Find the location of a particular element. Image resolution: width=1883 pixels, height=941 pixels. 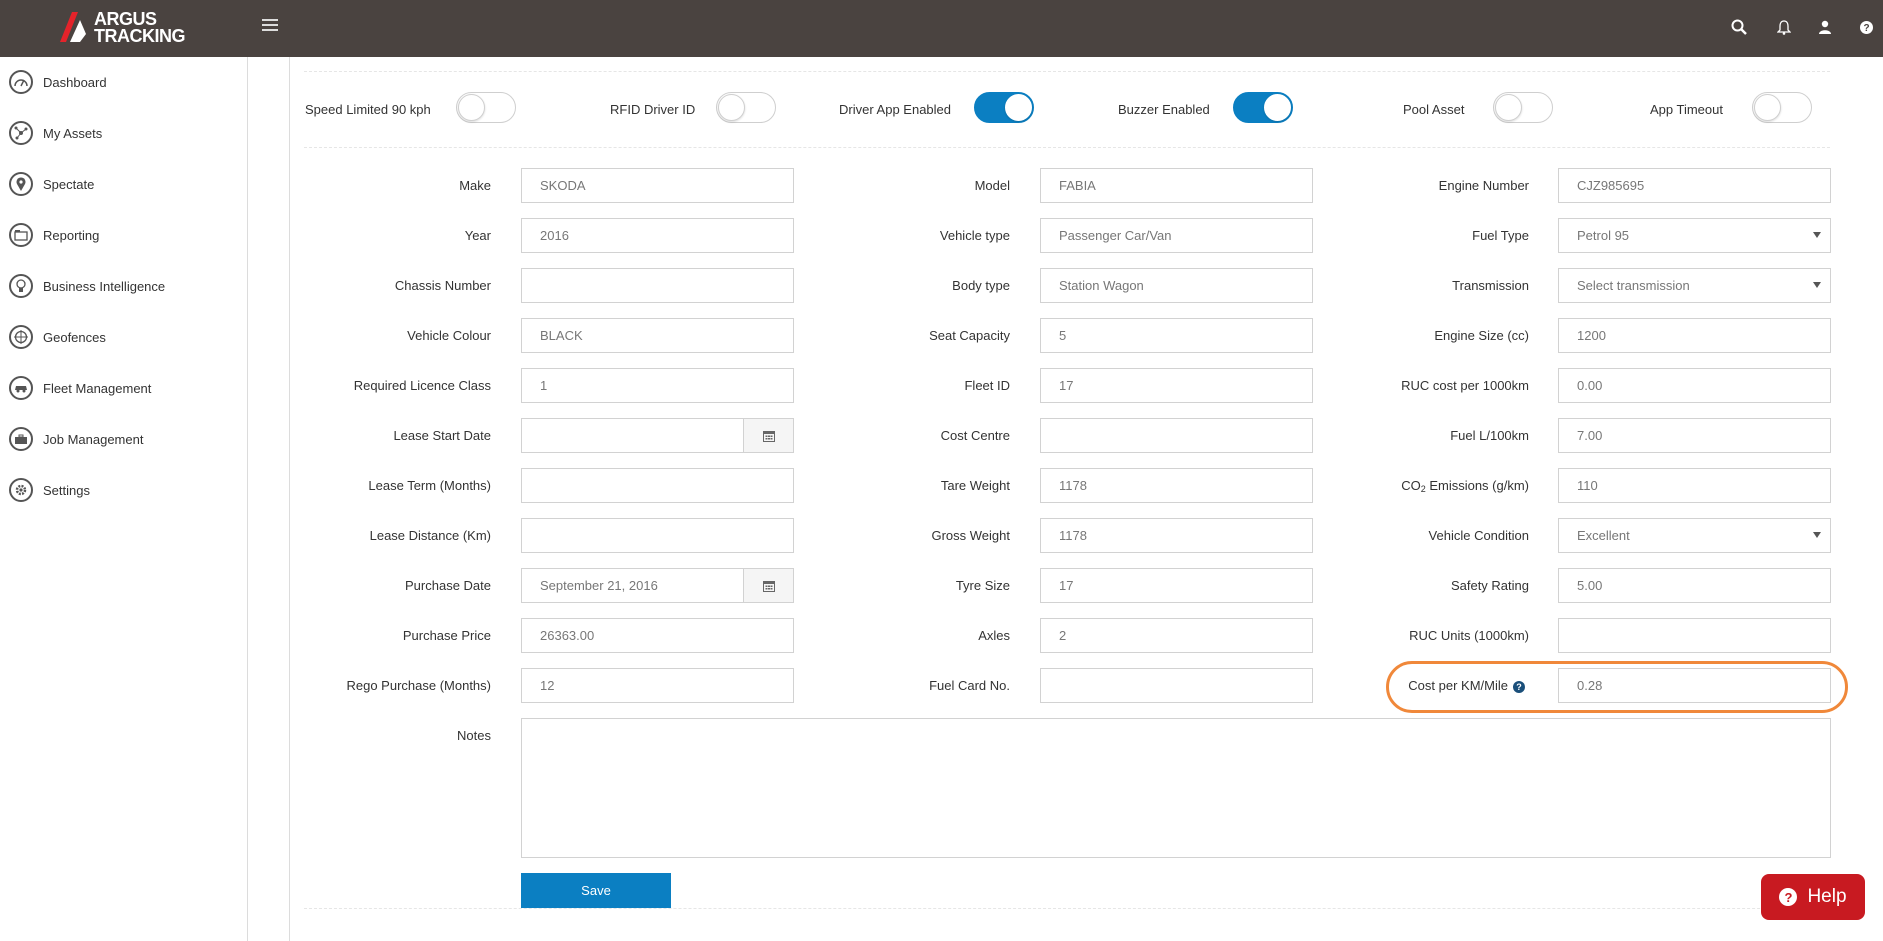

sidebar-item-settings: Settings is located at coordinates (123, 490).